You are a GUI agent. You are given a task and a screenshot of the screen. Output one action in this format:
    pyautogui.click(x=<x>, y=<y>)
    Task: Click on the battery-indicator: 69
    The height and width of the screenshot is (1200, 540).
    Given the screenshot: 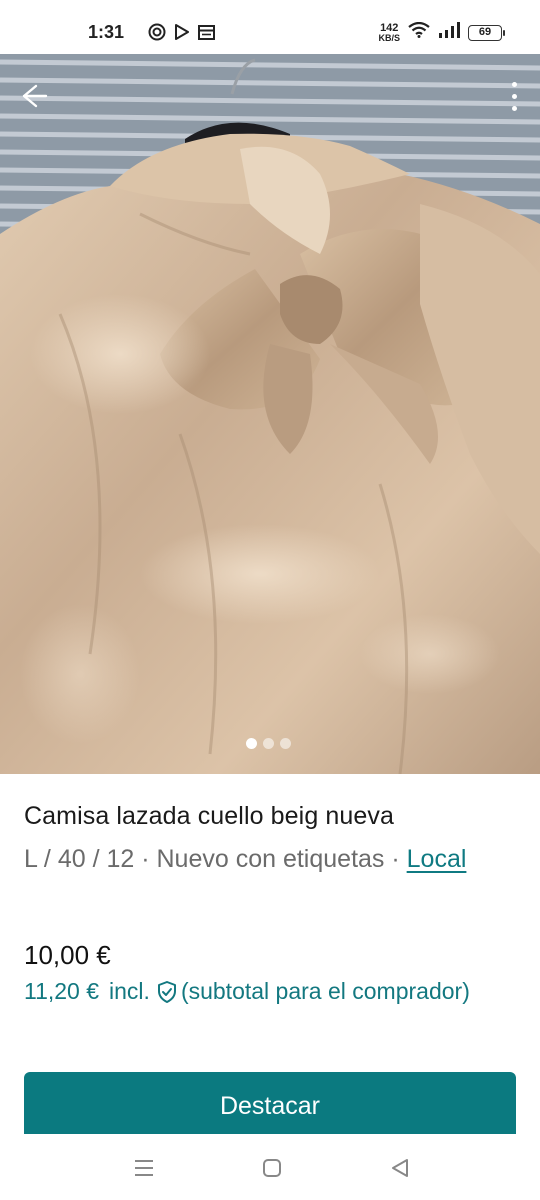 What is the action you would take?
    pyautogui.click(x=486, y=32)
    